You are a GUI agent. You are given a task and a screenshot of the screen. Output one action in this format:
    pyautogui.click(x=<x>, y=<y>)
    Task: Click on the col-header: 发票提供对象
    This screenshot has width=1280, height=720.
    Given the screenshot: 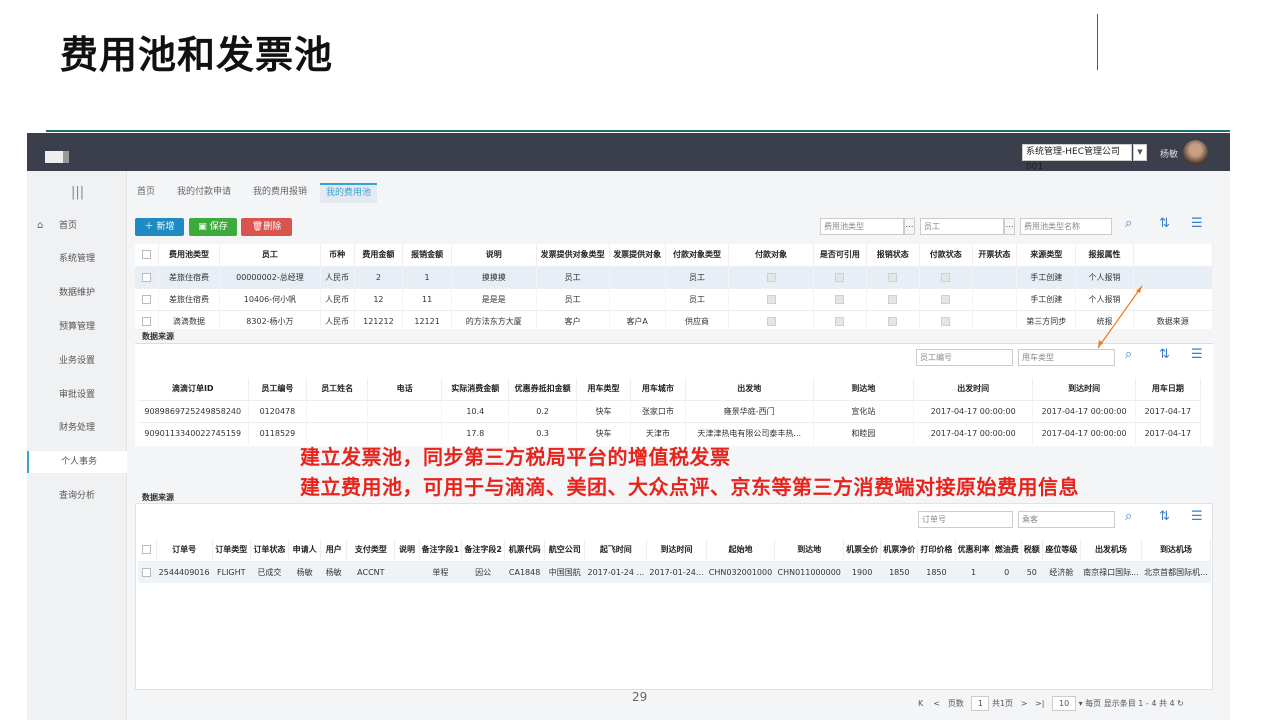 What is the action you would take?
    pyautogui.click(x=637, y=255)
    